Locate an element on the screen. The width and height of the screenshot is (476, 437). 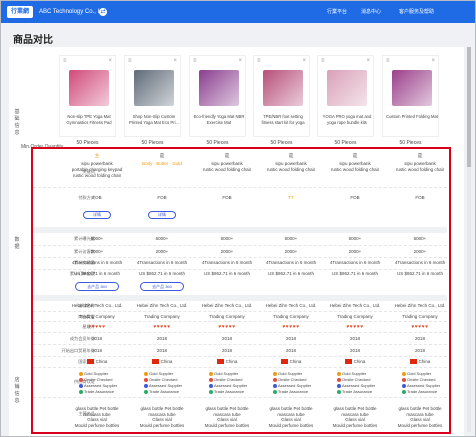
product-card: ≡ × Eco-friendly Yoga Mat NBR Exercise Mat is located at coordinates (217, 96).